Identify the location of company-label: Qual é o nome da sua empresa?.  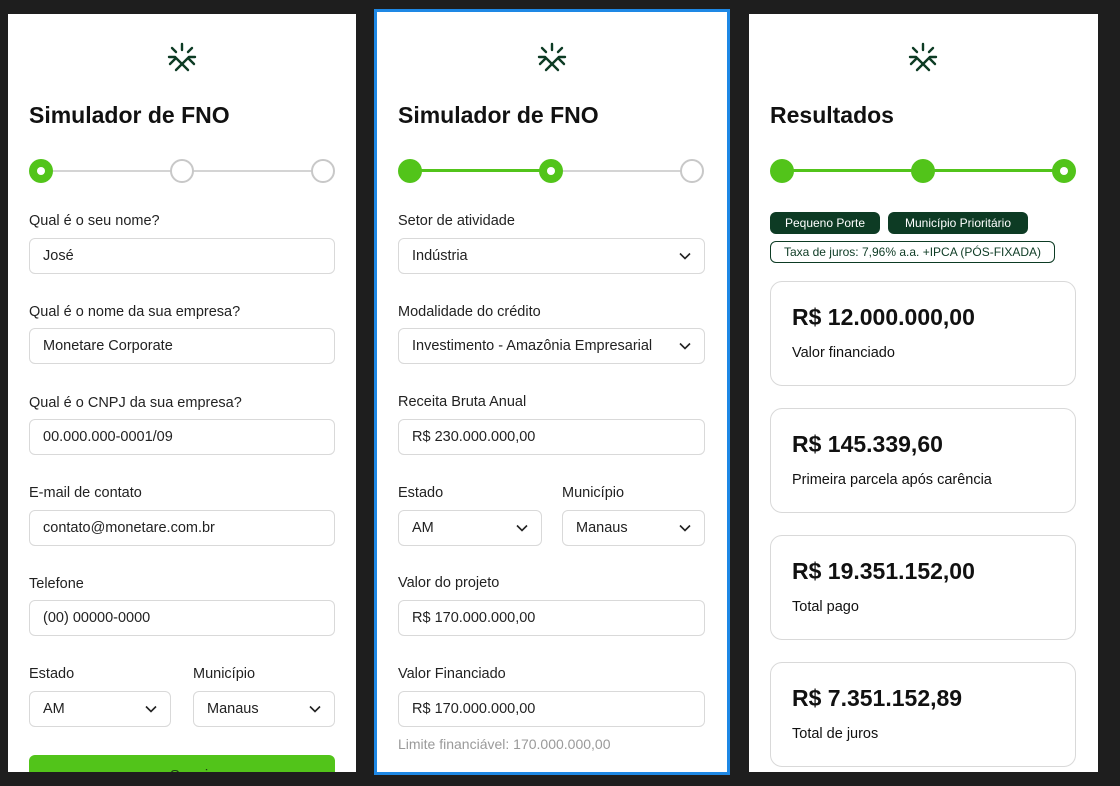
(135, 312).